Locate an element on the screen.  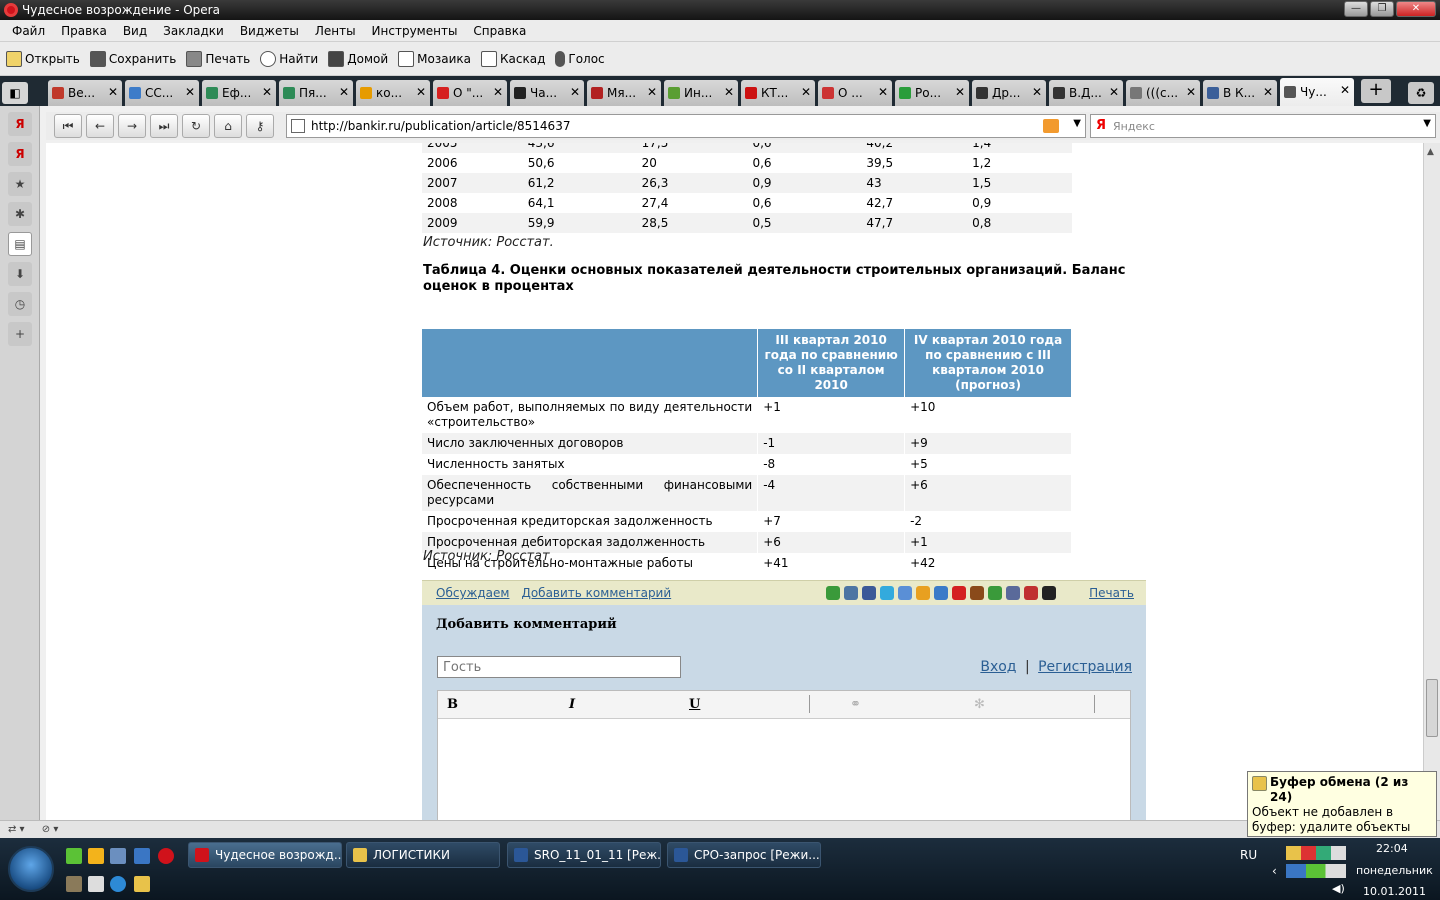
tray-expand-icon: ‹ is located at coordinates (1274, 871).